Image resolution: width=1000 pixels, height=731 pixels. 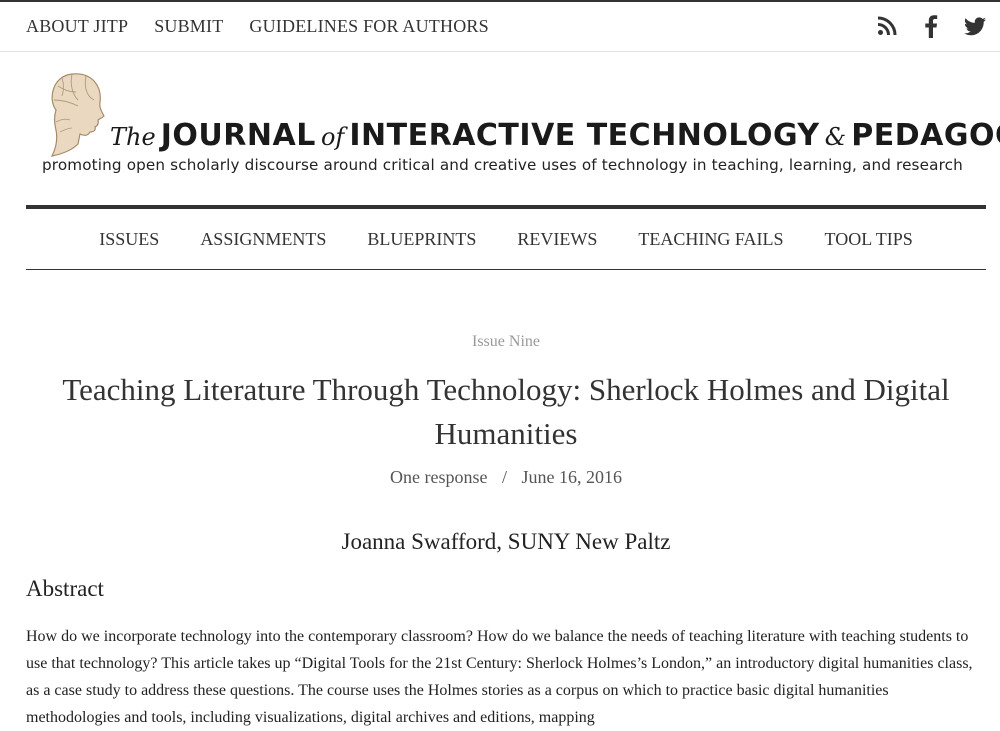 I want to click on nav-assignments: ASSIGNMENTS, so click(x=263, y=239).